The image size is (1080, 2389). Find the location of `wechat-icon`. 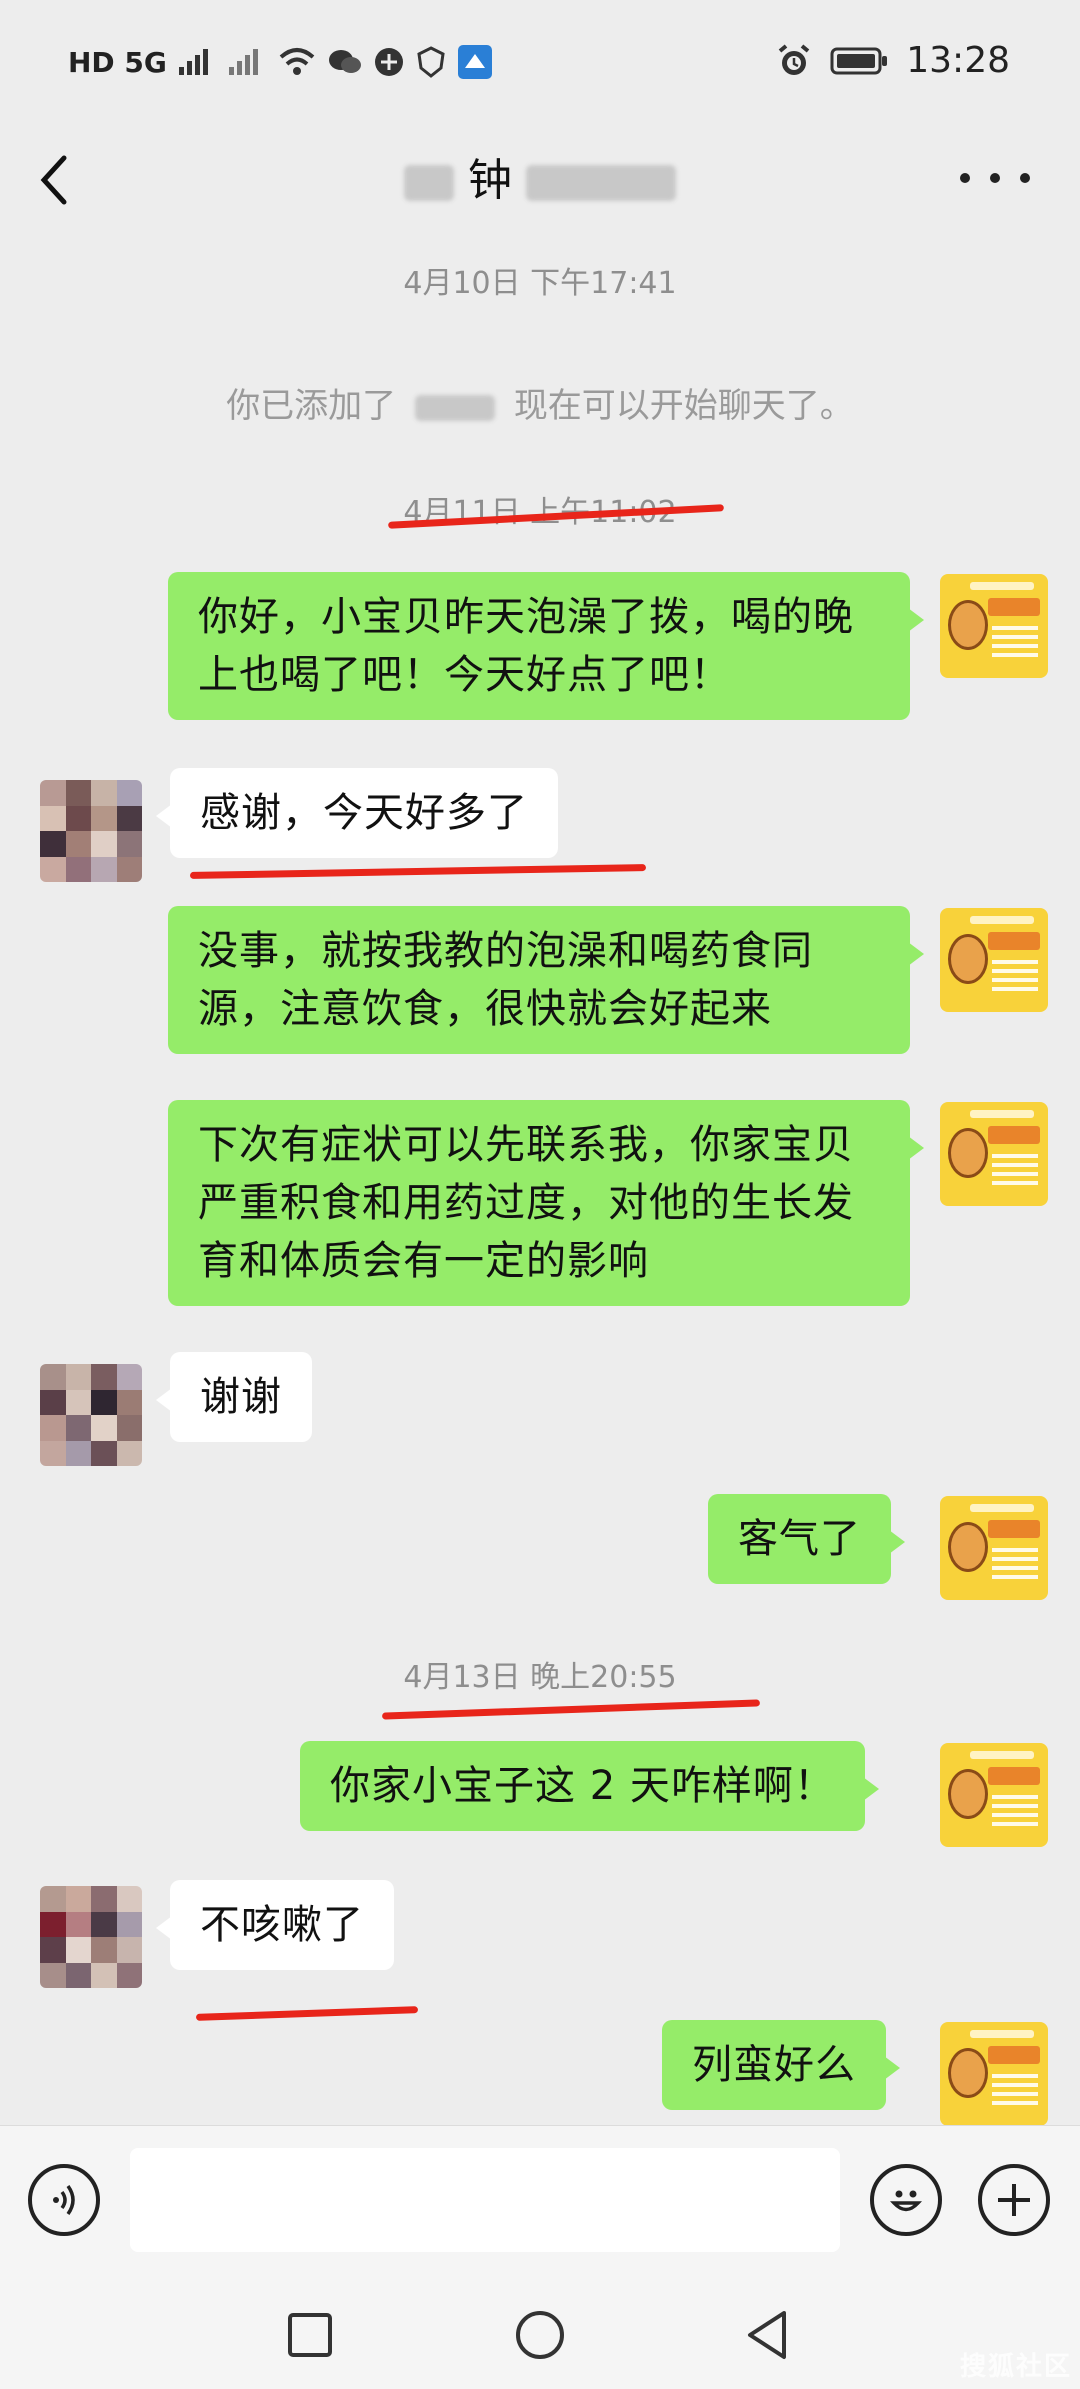

wechat-icon is located at coordinates (344, 61).